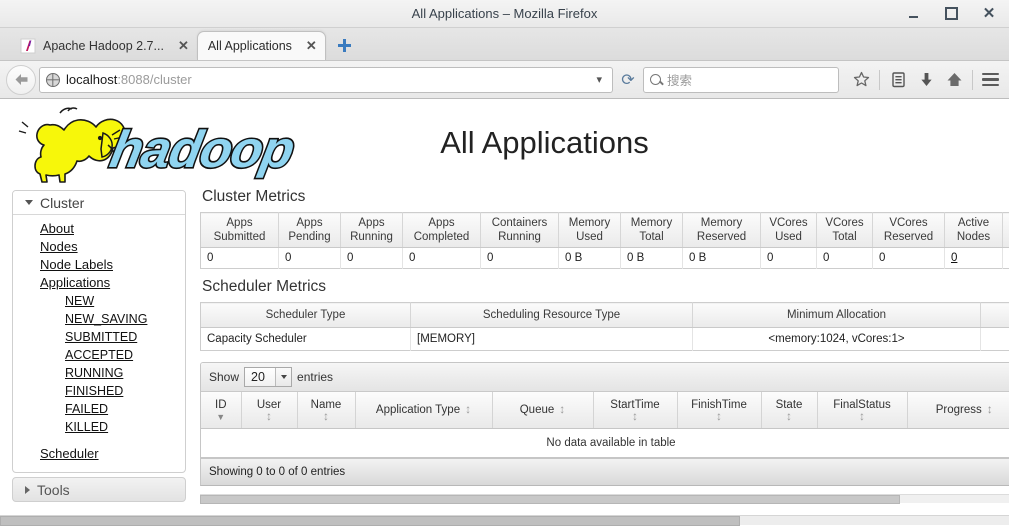 The width and height of the screenshot is (1009, 526). What do you see at coordinates (989, 14) in the screenshot?
I see `close-button: ✕` at bounding box center [989, 14].